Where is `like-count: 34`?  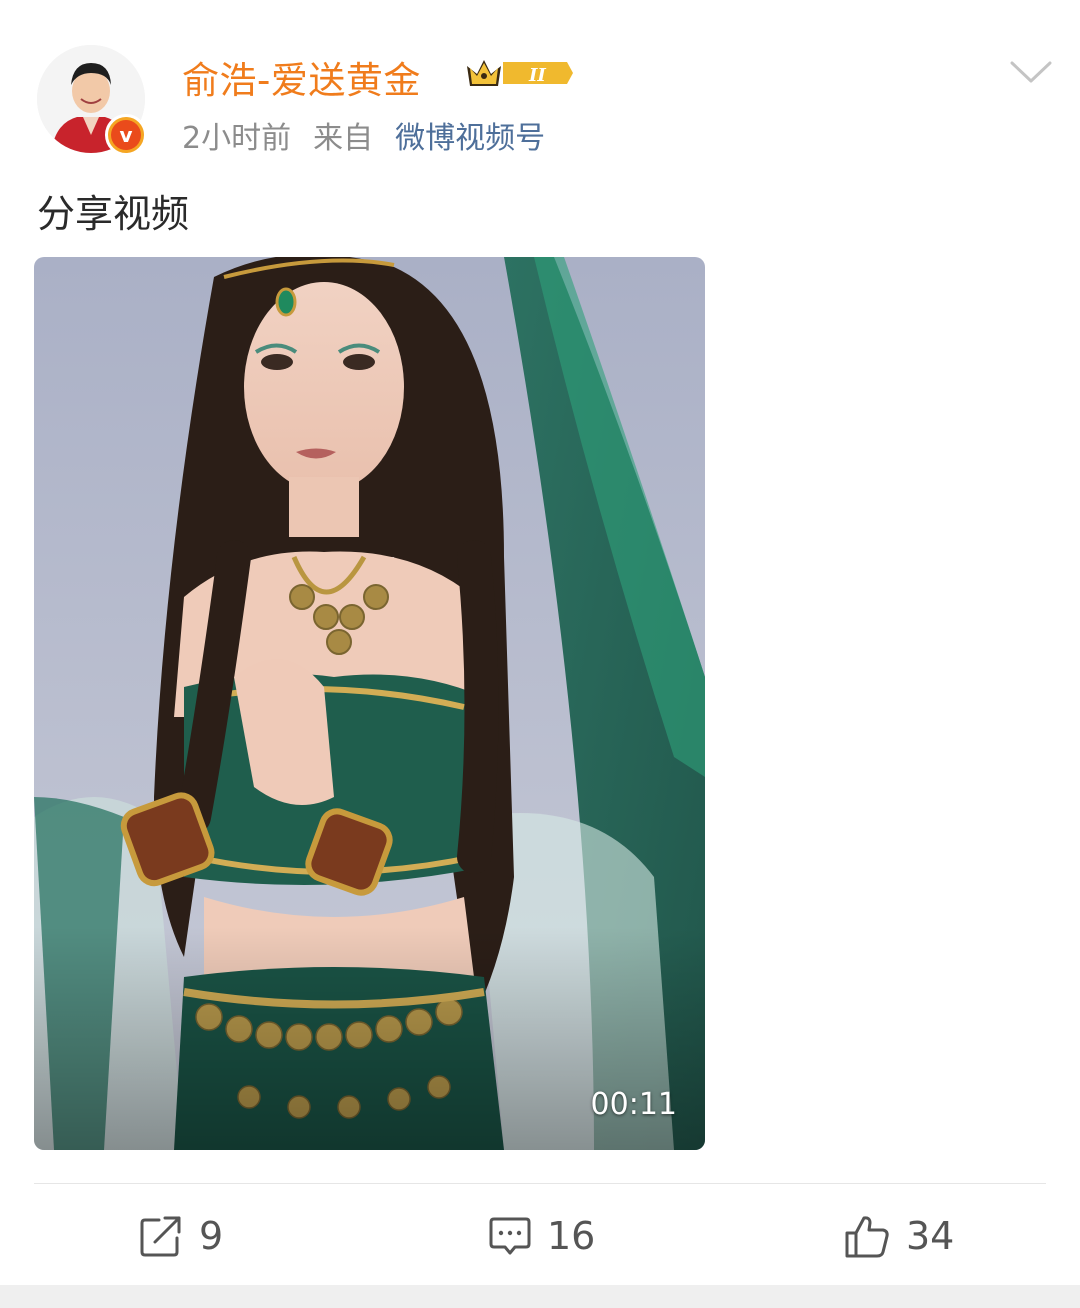
like-count: 34 is located at coordinates (930, 1236).